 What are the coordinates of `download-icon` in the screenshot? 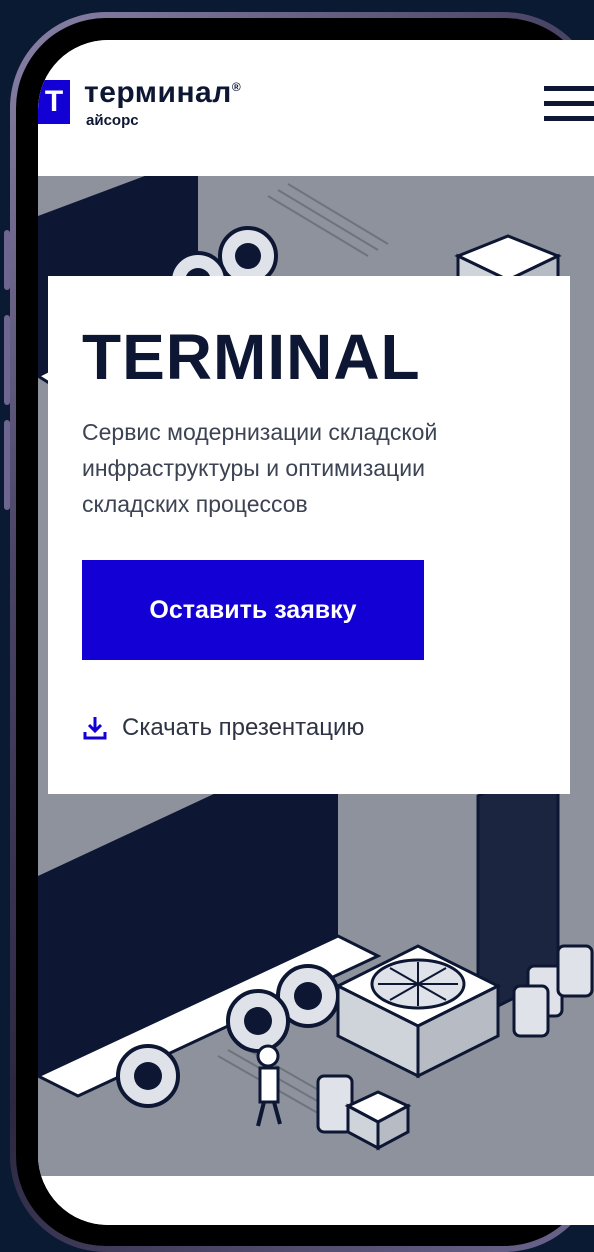 It's located at (95, 728).